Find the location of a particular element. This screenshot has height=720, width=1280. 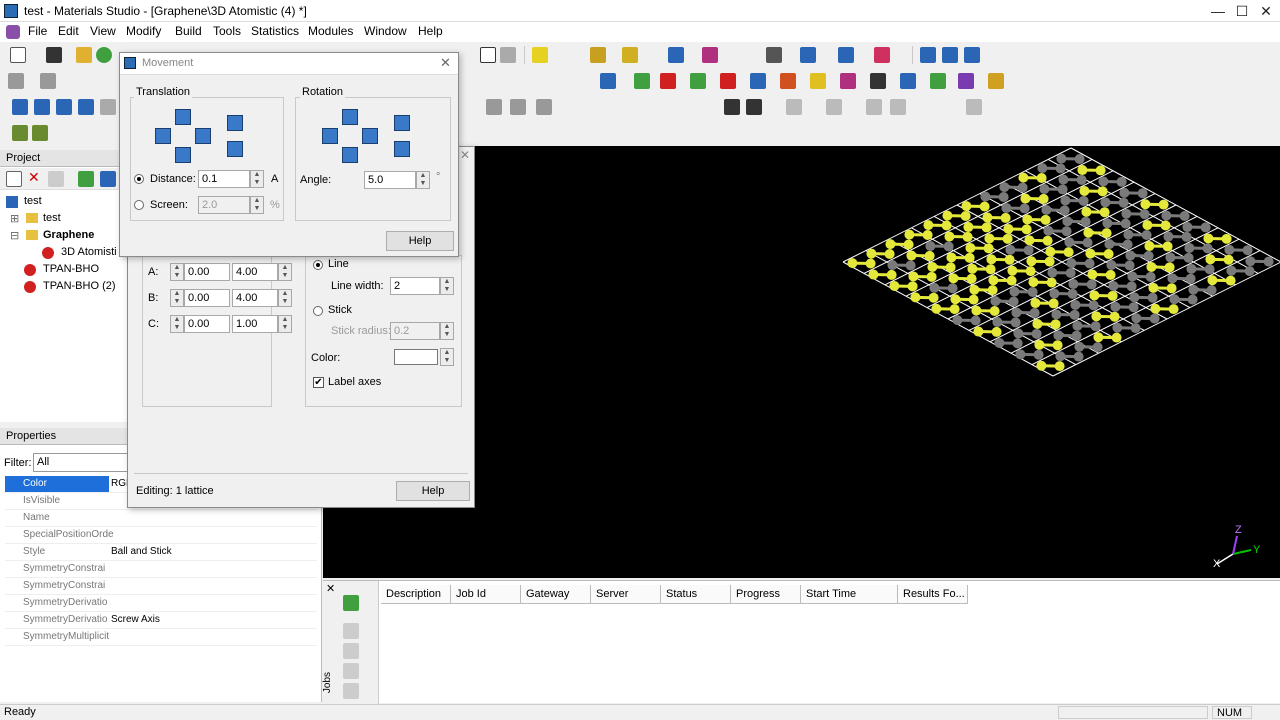

screen-radio is located at coordinates (139, 205).